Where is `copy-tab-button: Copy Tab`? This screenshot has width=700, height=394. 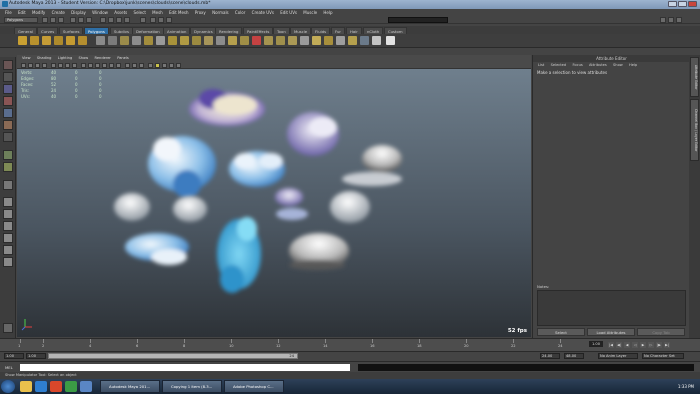 copy-tab-button: Copy Tab is located at coordinates (661, 332).